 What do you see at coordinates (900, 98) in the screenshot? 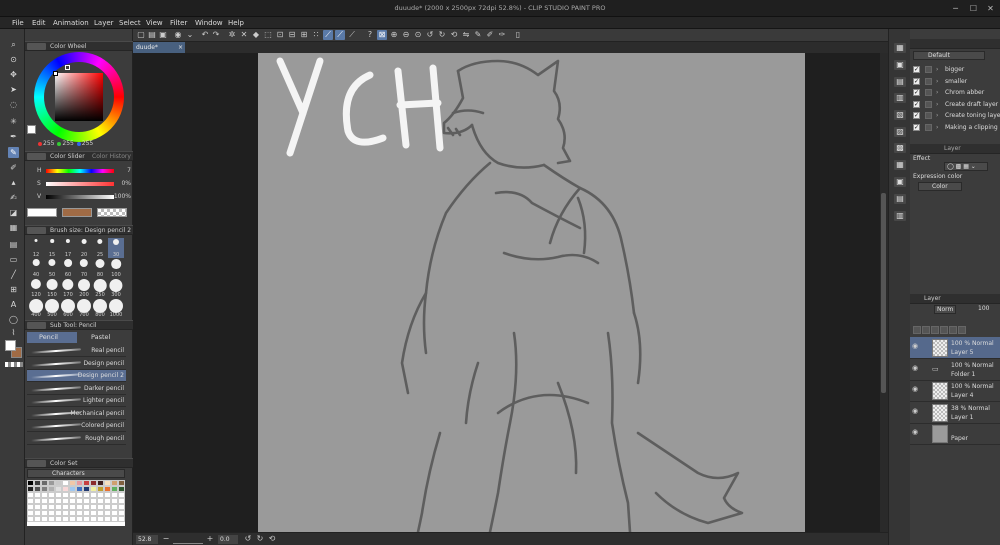
I see `item-bank-icon: ▥` at bounding box center [900, 98].